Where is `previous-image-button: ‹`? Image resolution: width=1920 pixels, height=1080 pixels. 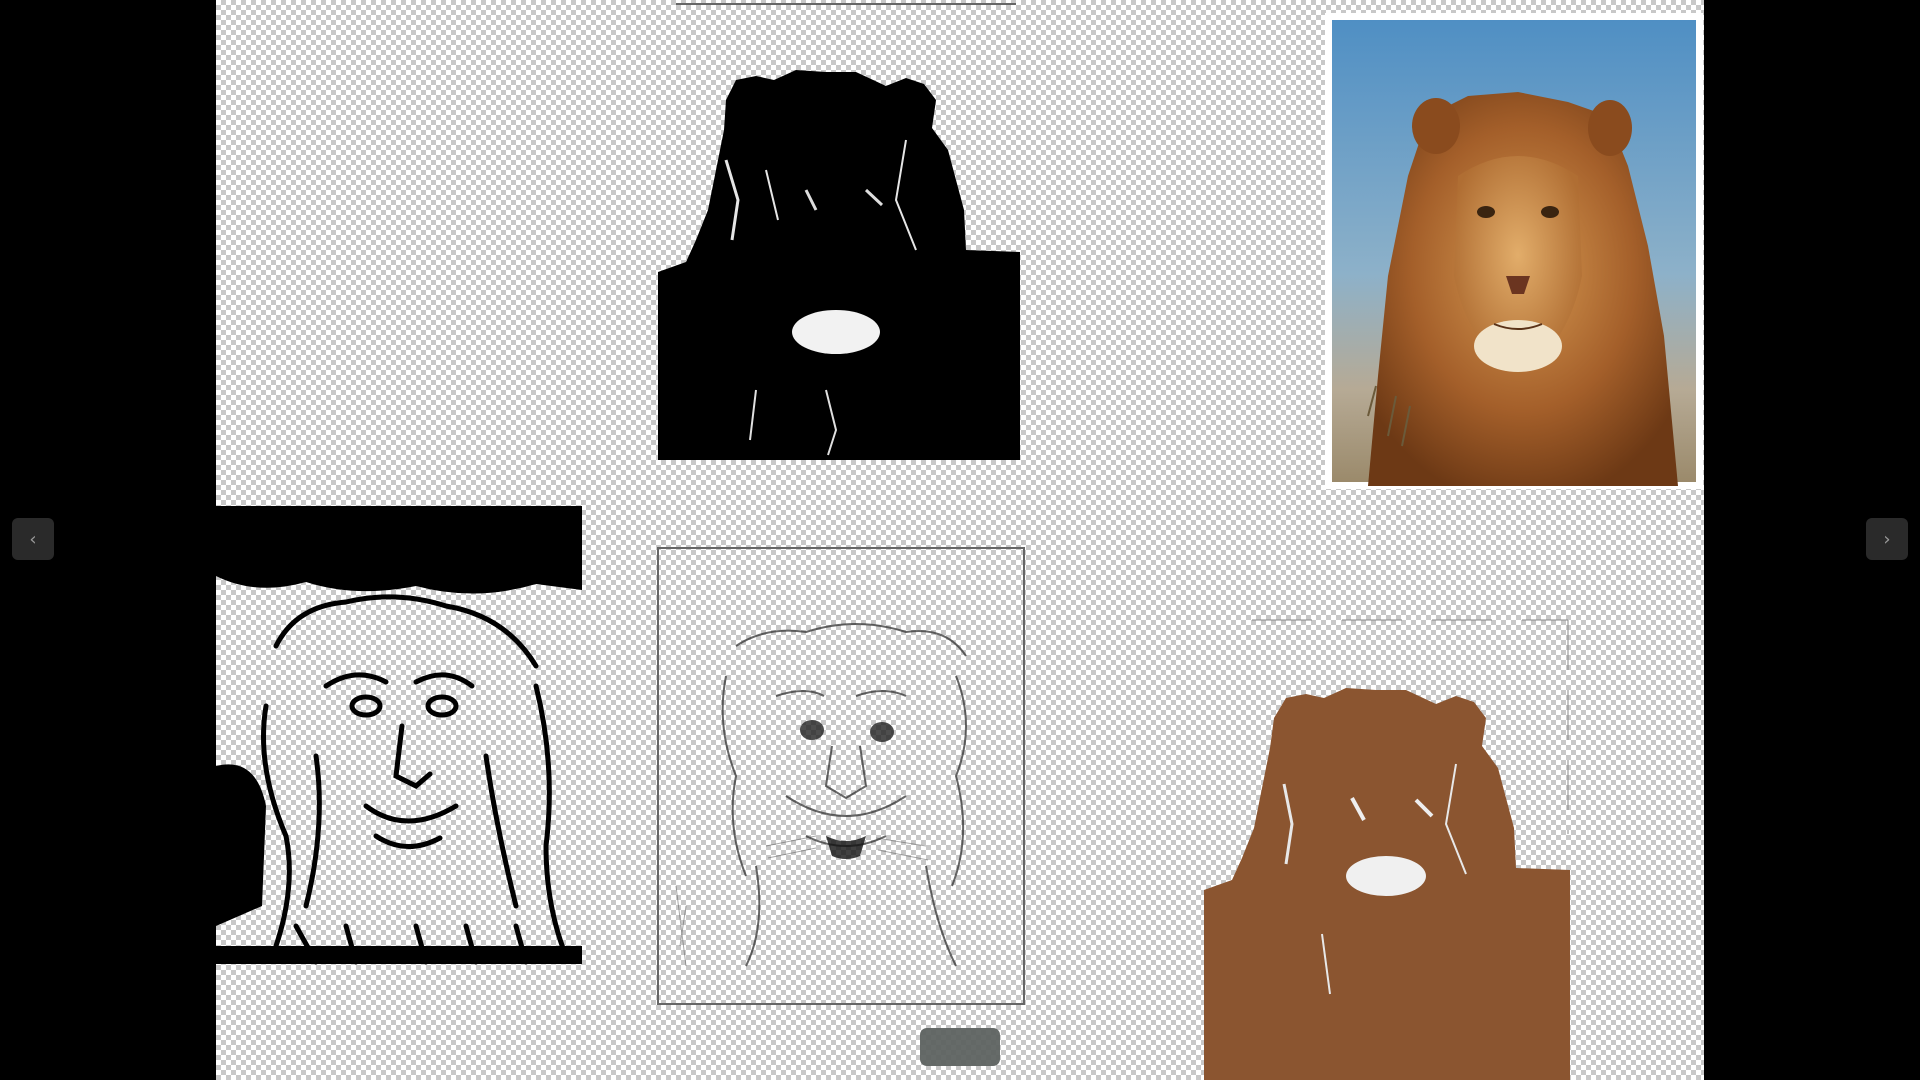 previous-image-button: ‹ is located at coordinates (33, 539).